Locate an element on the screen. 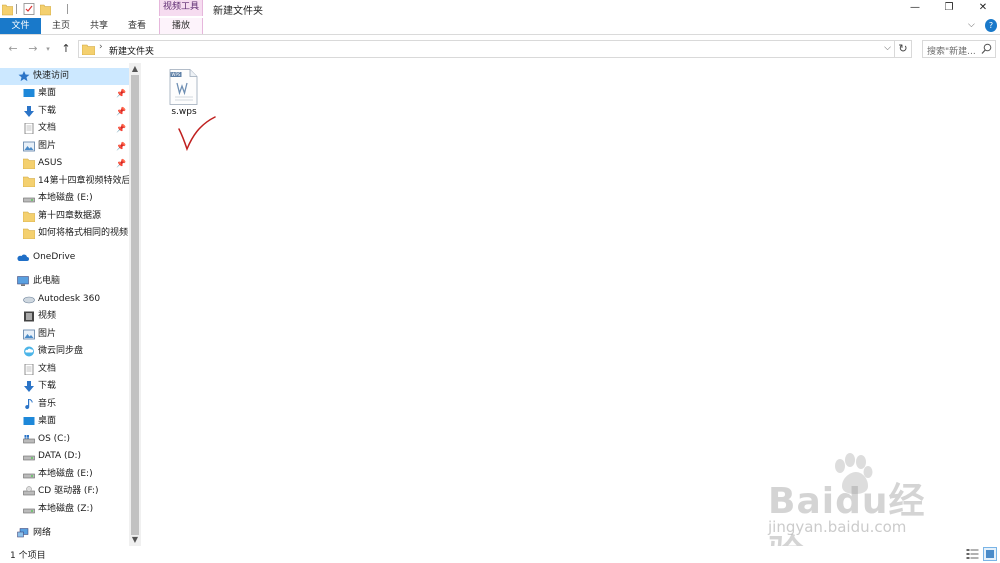  wps-badge: WPS is located at coordinates (176, 74).